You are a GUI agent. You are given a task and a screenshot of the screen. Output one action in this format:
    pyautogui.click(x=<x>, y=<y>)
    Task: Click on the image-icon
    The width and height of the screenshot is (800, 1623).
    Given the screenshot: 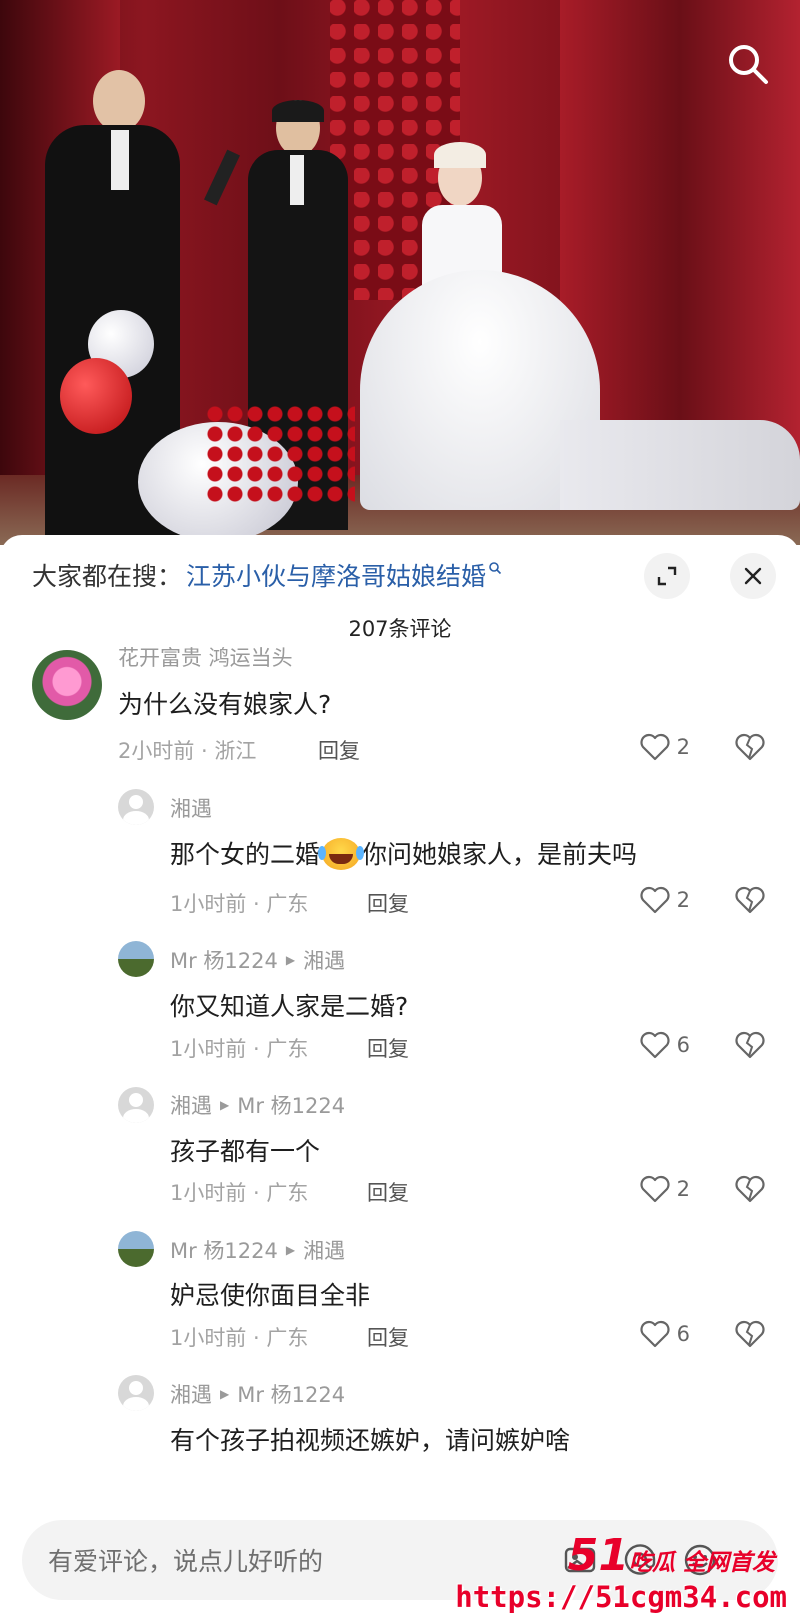 What is the action you would take?
    pyautogui.click(x=580, y=1560)
    